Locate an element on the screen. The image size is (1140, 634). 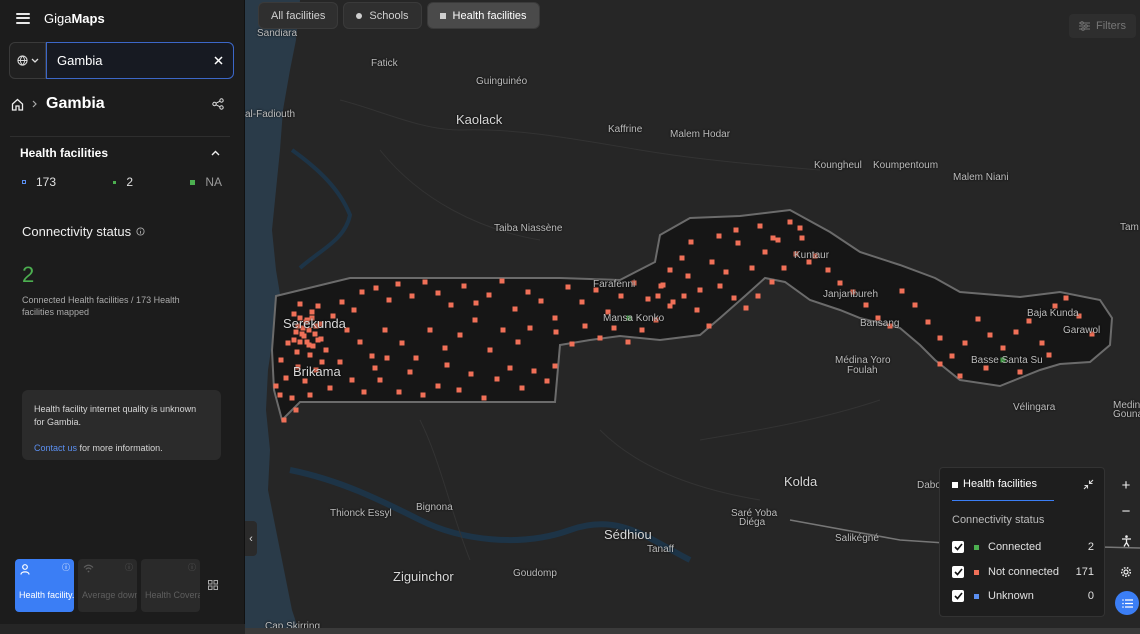
legend-row-not-connected: Not connected 171 is located at coordinates (1023, 572).